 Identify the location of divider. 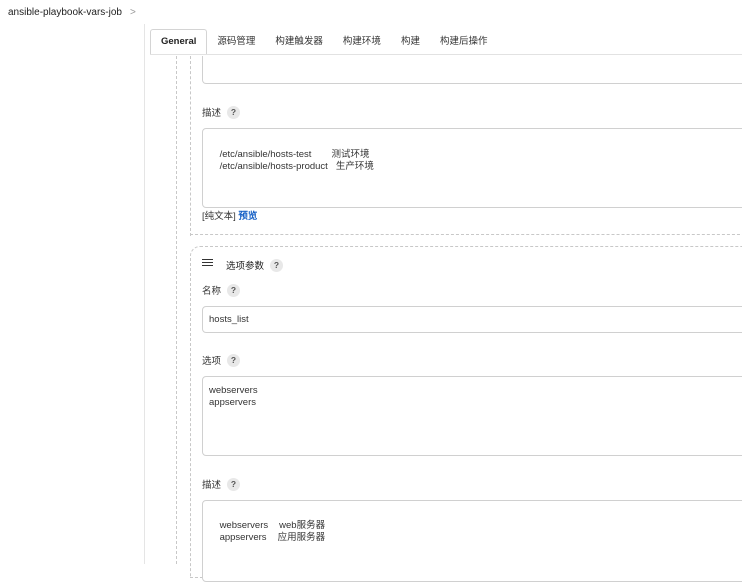
(144, 294).